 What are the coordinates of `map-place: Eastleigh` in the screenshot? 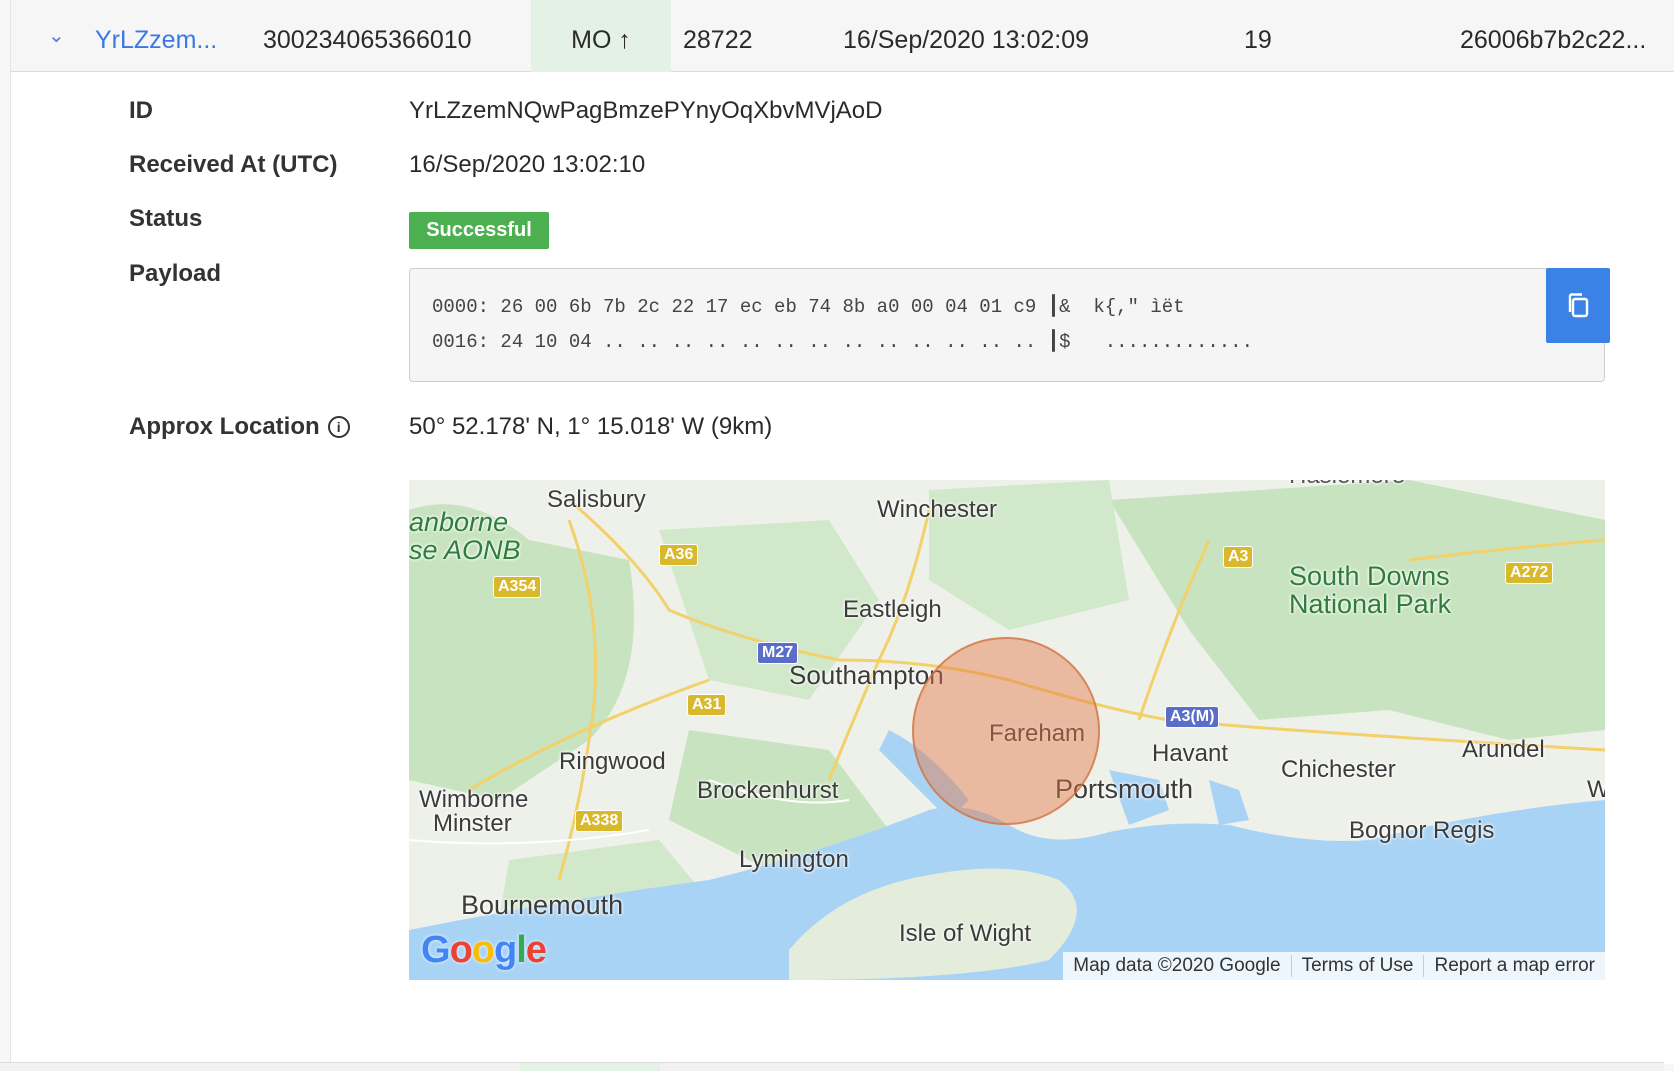 It's located at (892, 609).